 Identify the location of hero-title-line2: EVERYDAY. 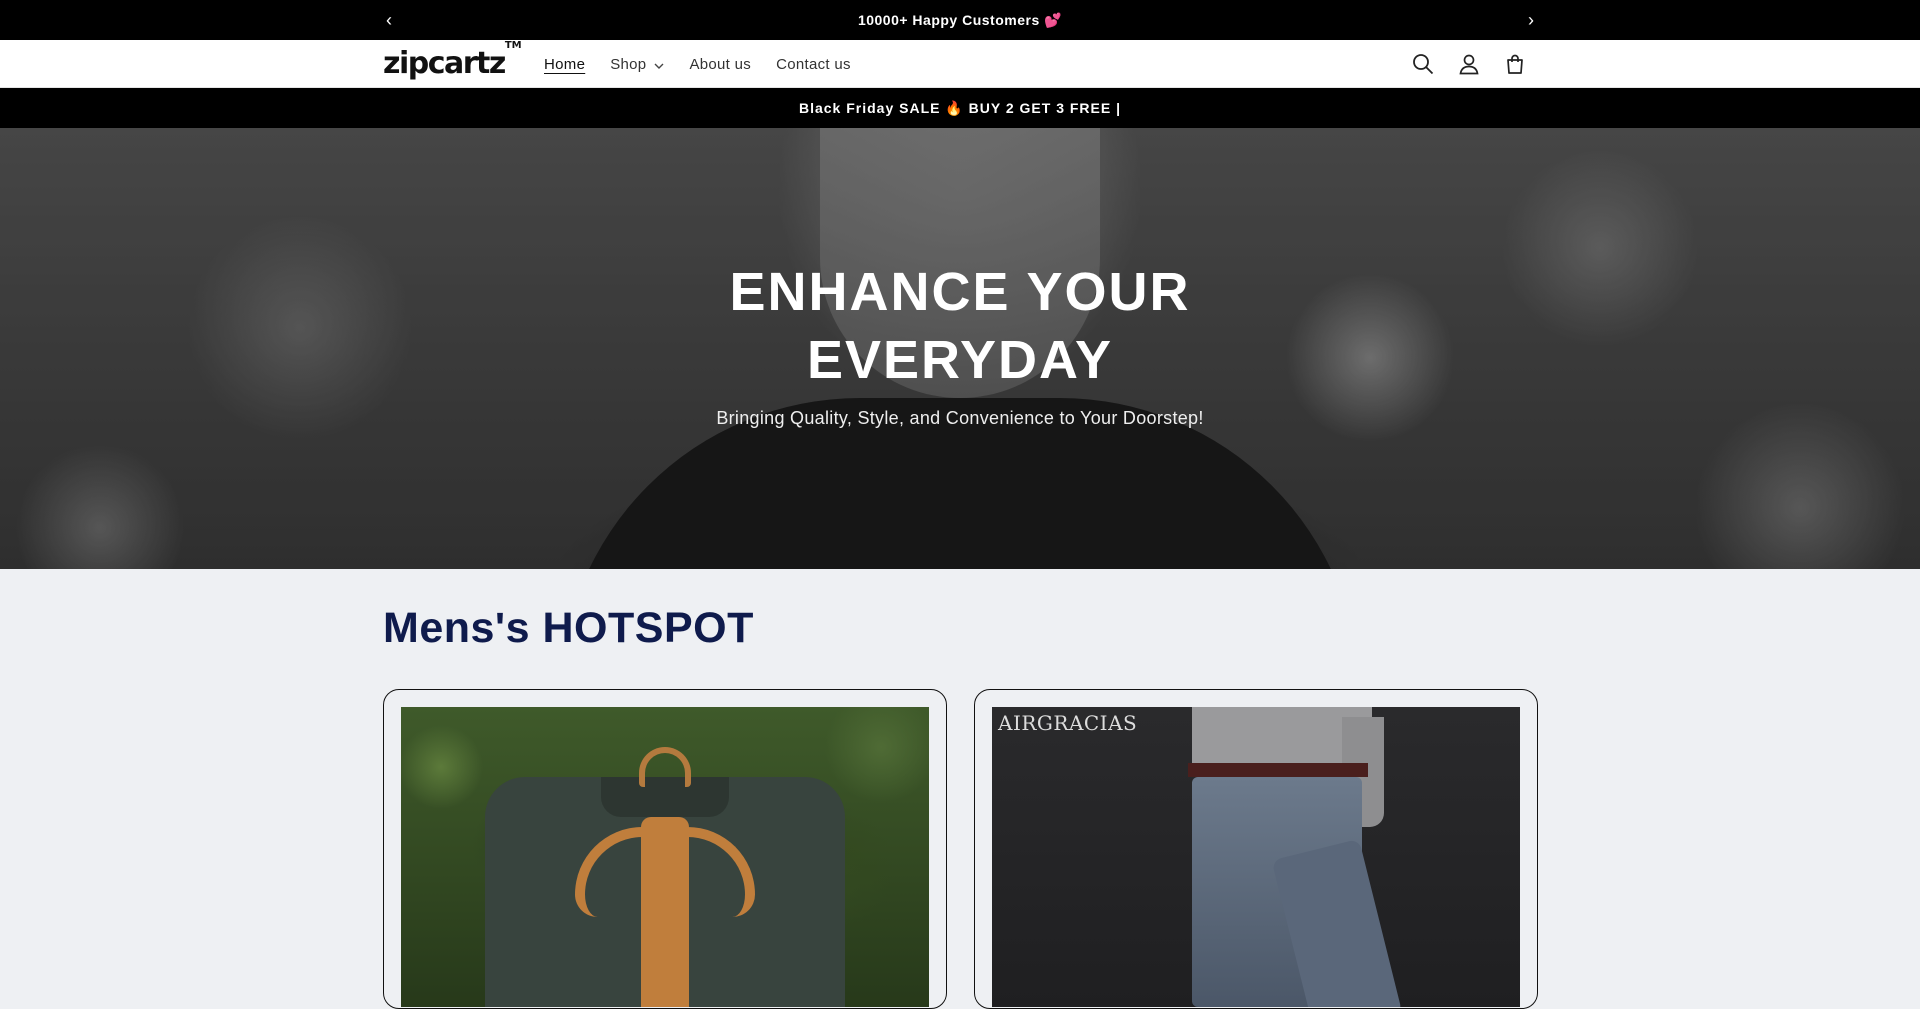
(960, 360).